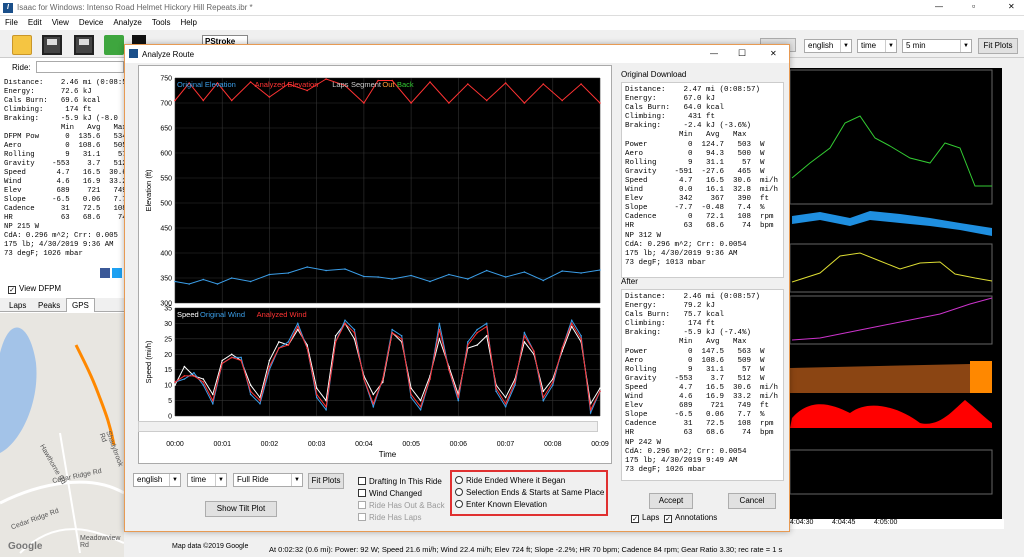 The image size is (1024, 557). What do you see at coordinates (127, 21) in the screenshot?
I see `menu-analyze: Analyze` at bounding box center [127, 21].